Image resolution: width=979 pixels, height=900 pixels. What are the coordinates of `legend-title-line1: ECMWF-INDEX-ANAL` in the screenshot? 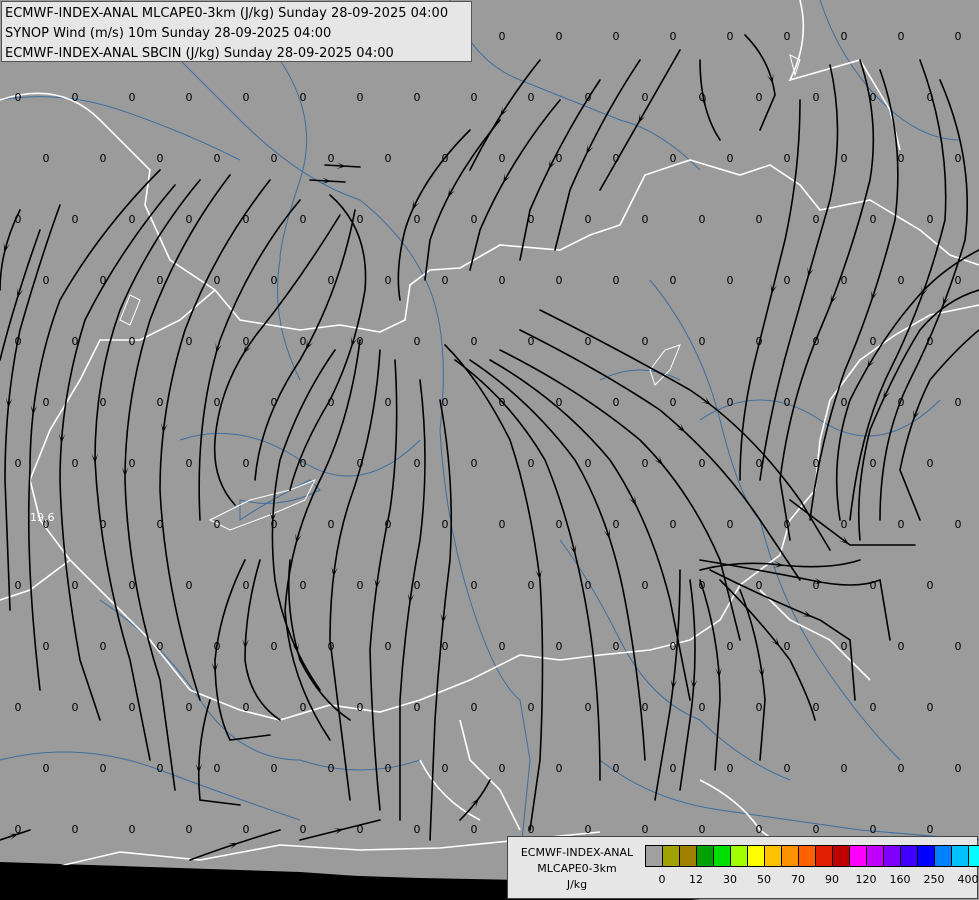 It's located at (577, 852).